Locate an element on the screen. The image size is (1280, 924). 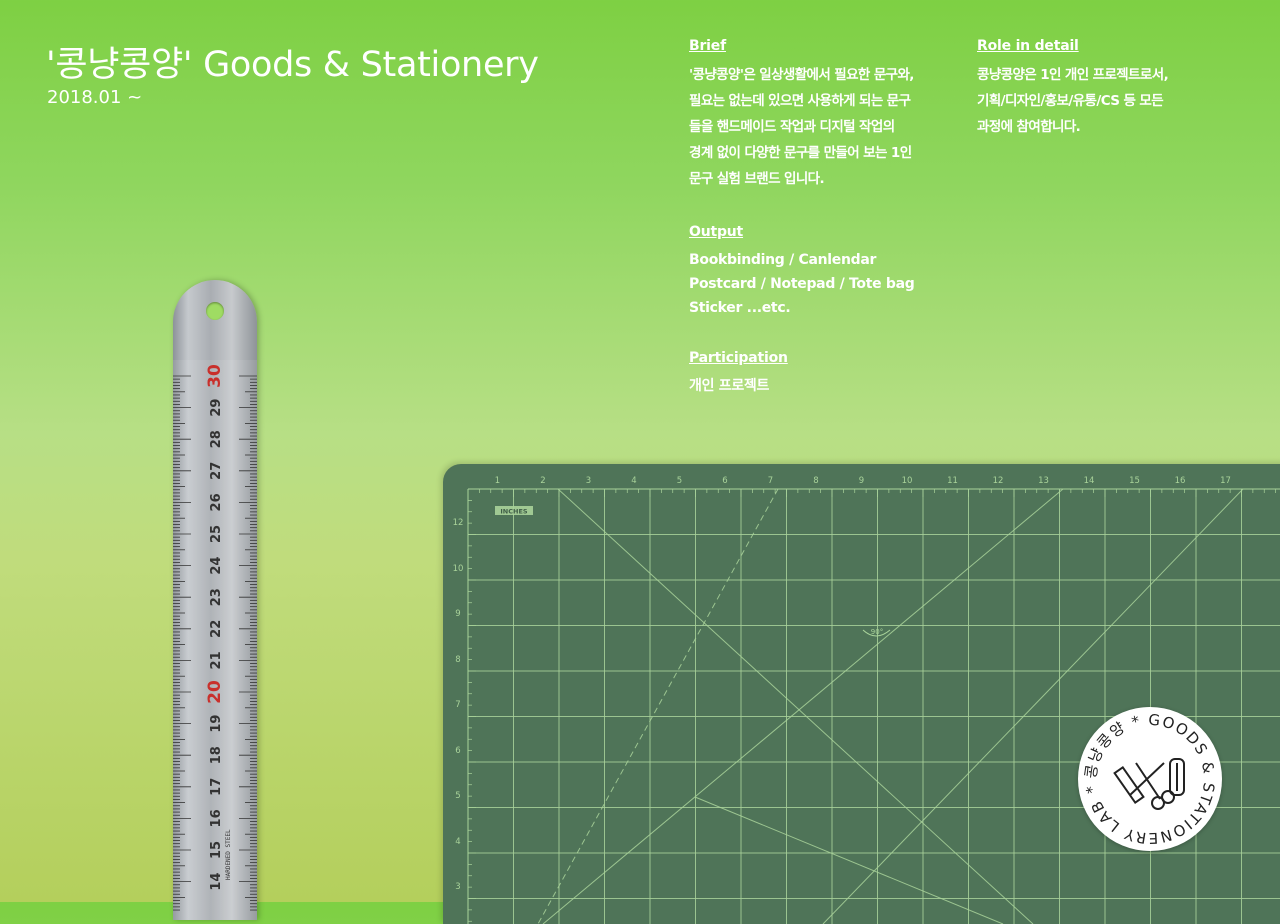
ruler-number: 29 is located at coordinates (216, 408).